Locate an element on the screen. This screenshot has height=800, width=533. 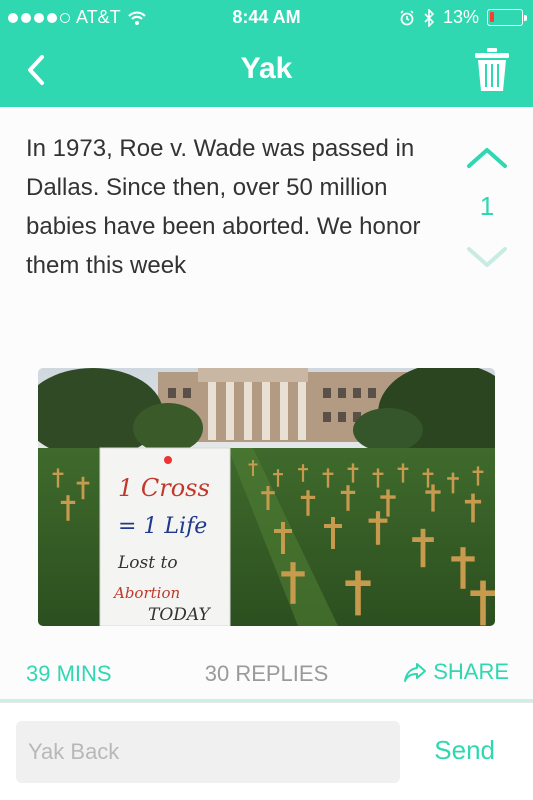
upvote-icon is located at coordinates (487, 158).